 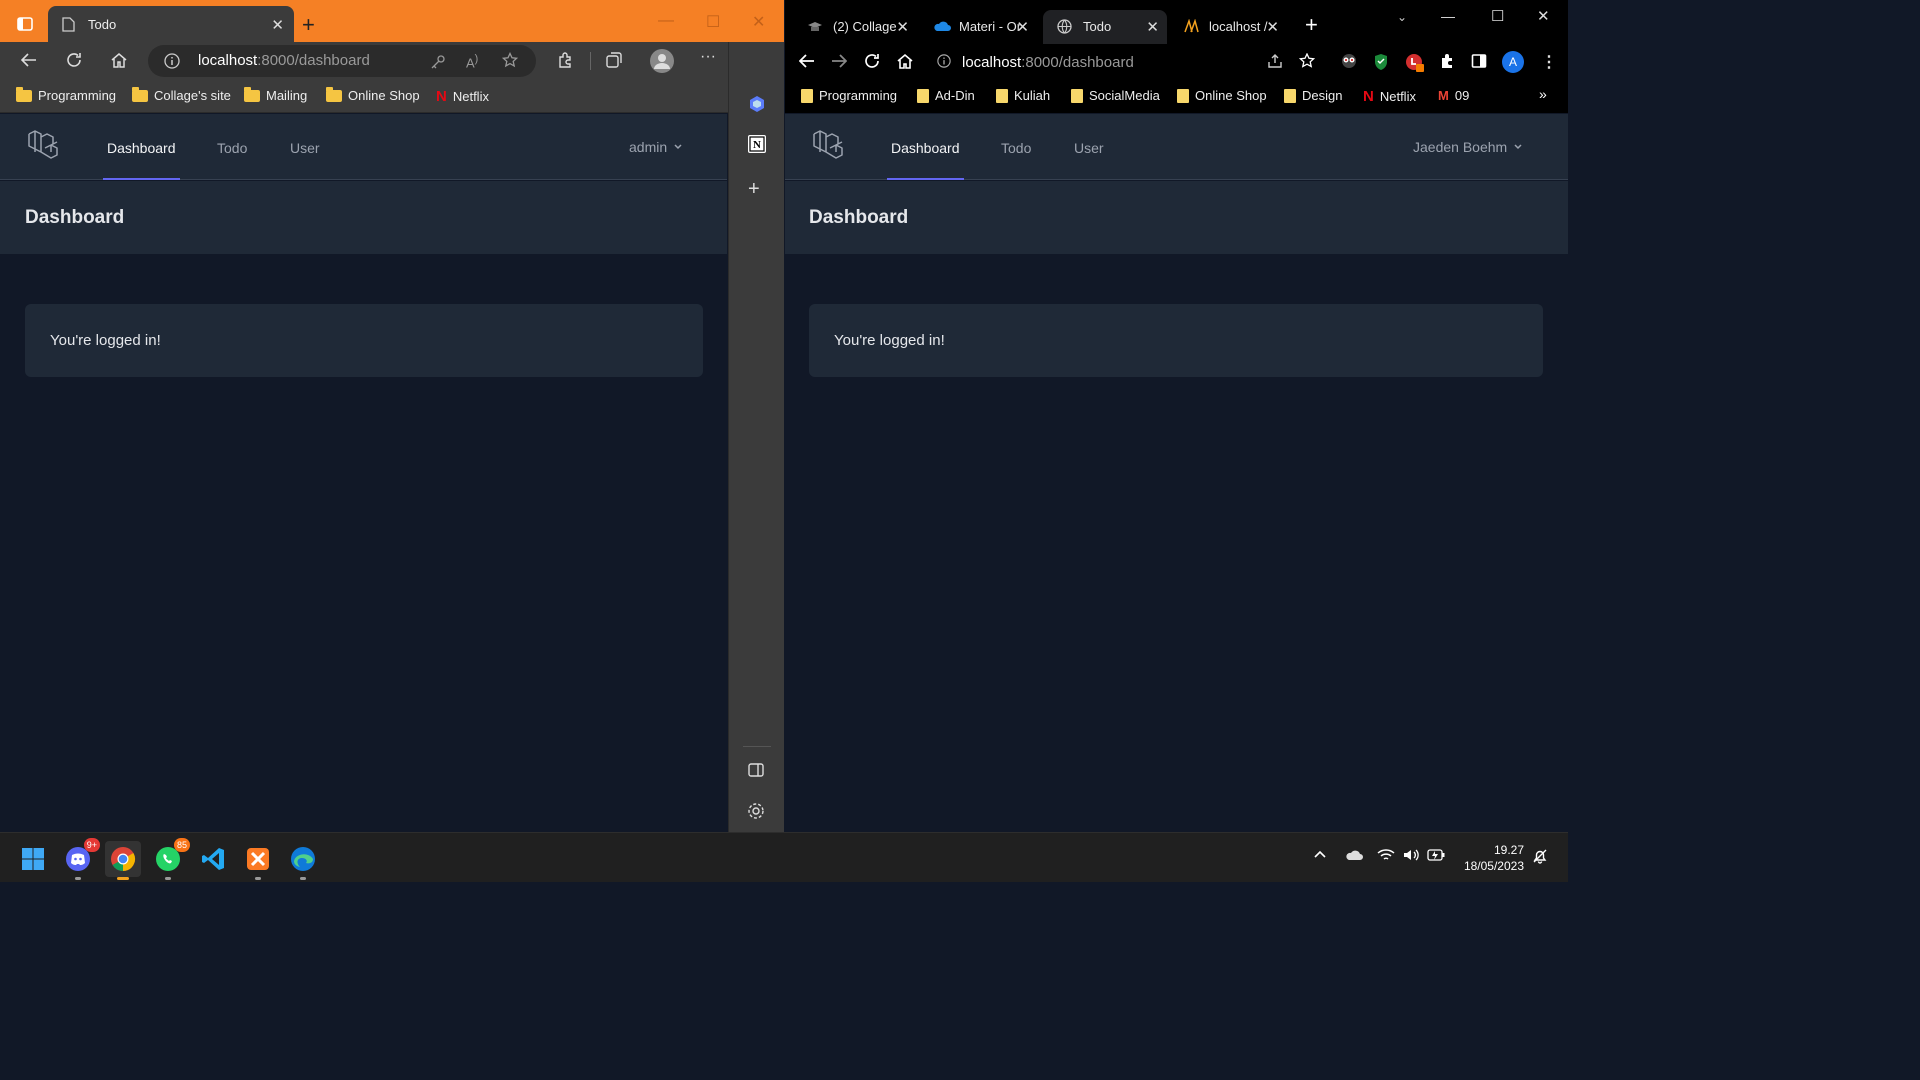 I want to click on profile-avatar, so click(x=662, y=61).